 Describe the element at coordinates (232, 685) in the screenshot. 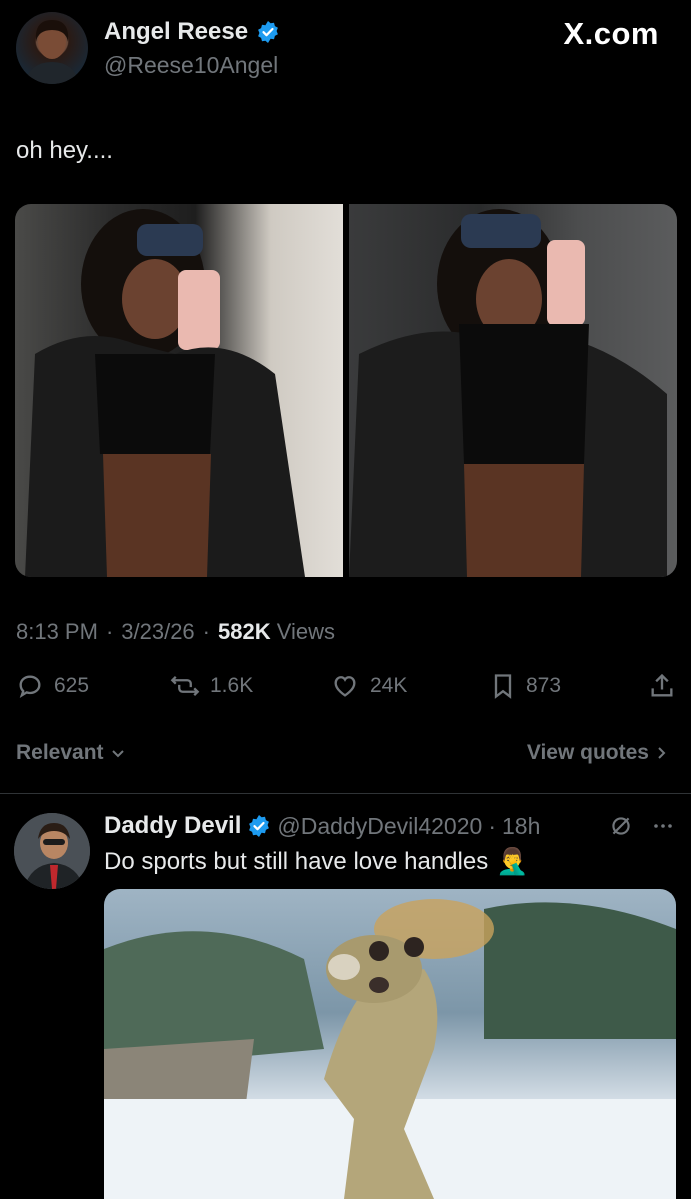

I see `repost-count: 1.6K` at that location.